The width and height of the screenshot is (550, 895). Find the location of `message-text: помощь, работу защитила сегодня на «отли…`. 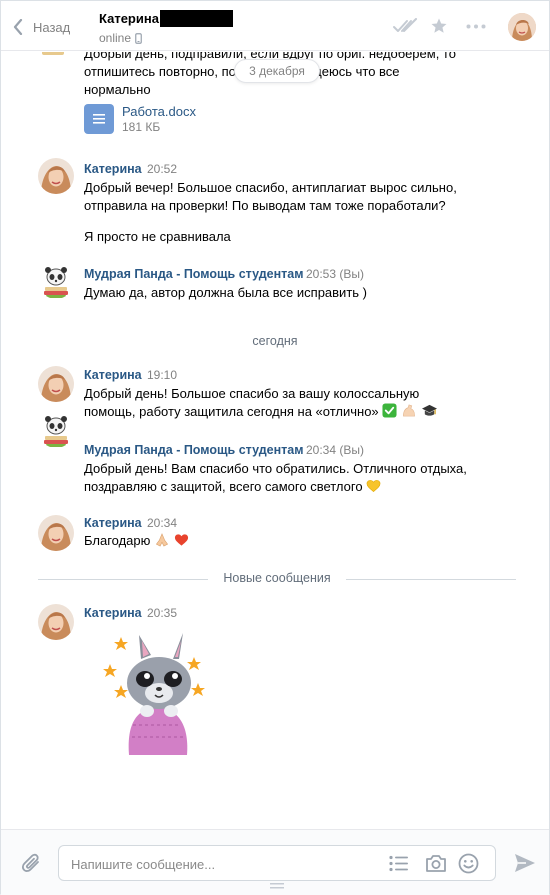

message-text: помощь, работу защитила сегодня на «отли… is located at coordinates (231, 411).